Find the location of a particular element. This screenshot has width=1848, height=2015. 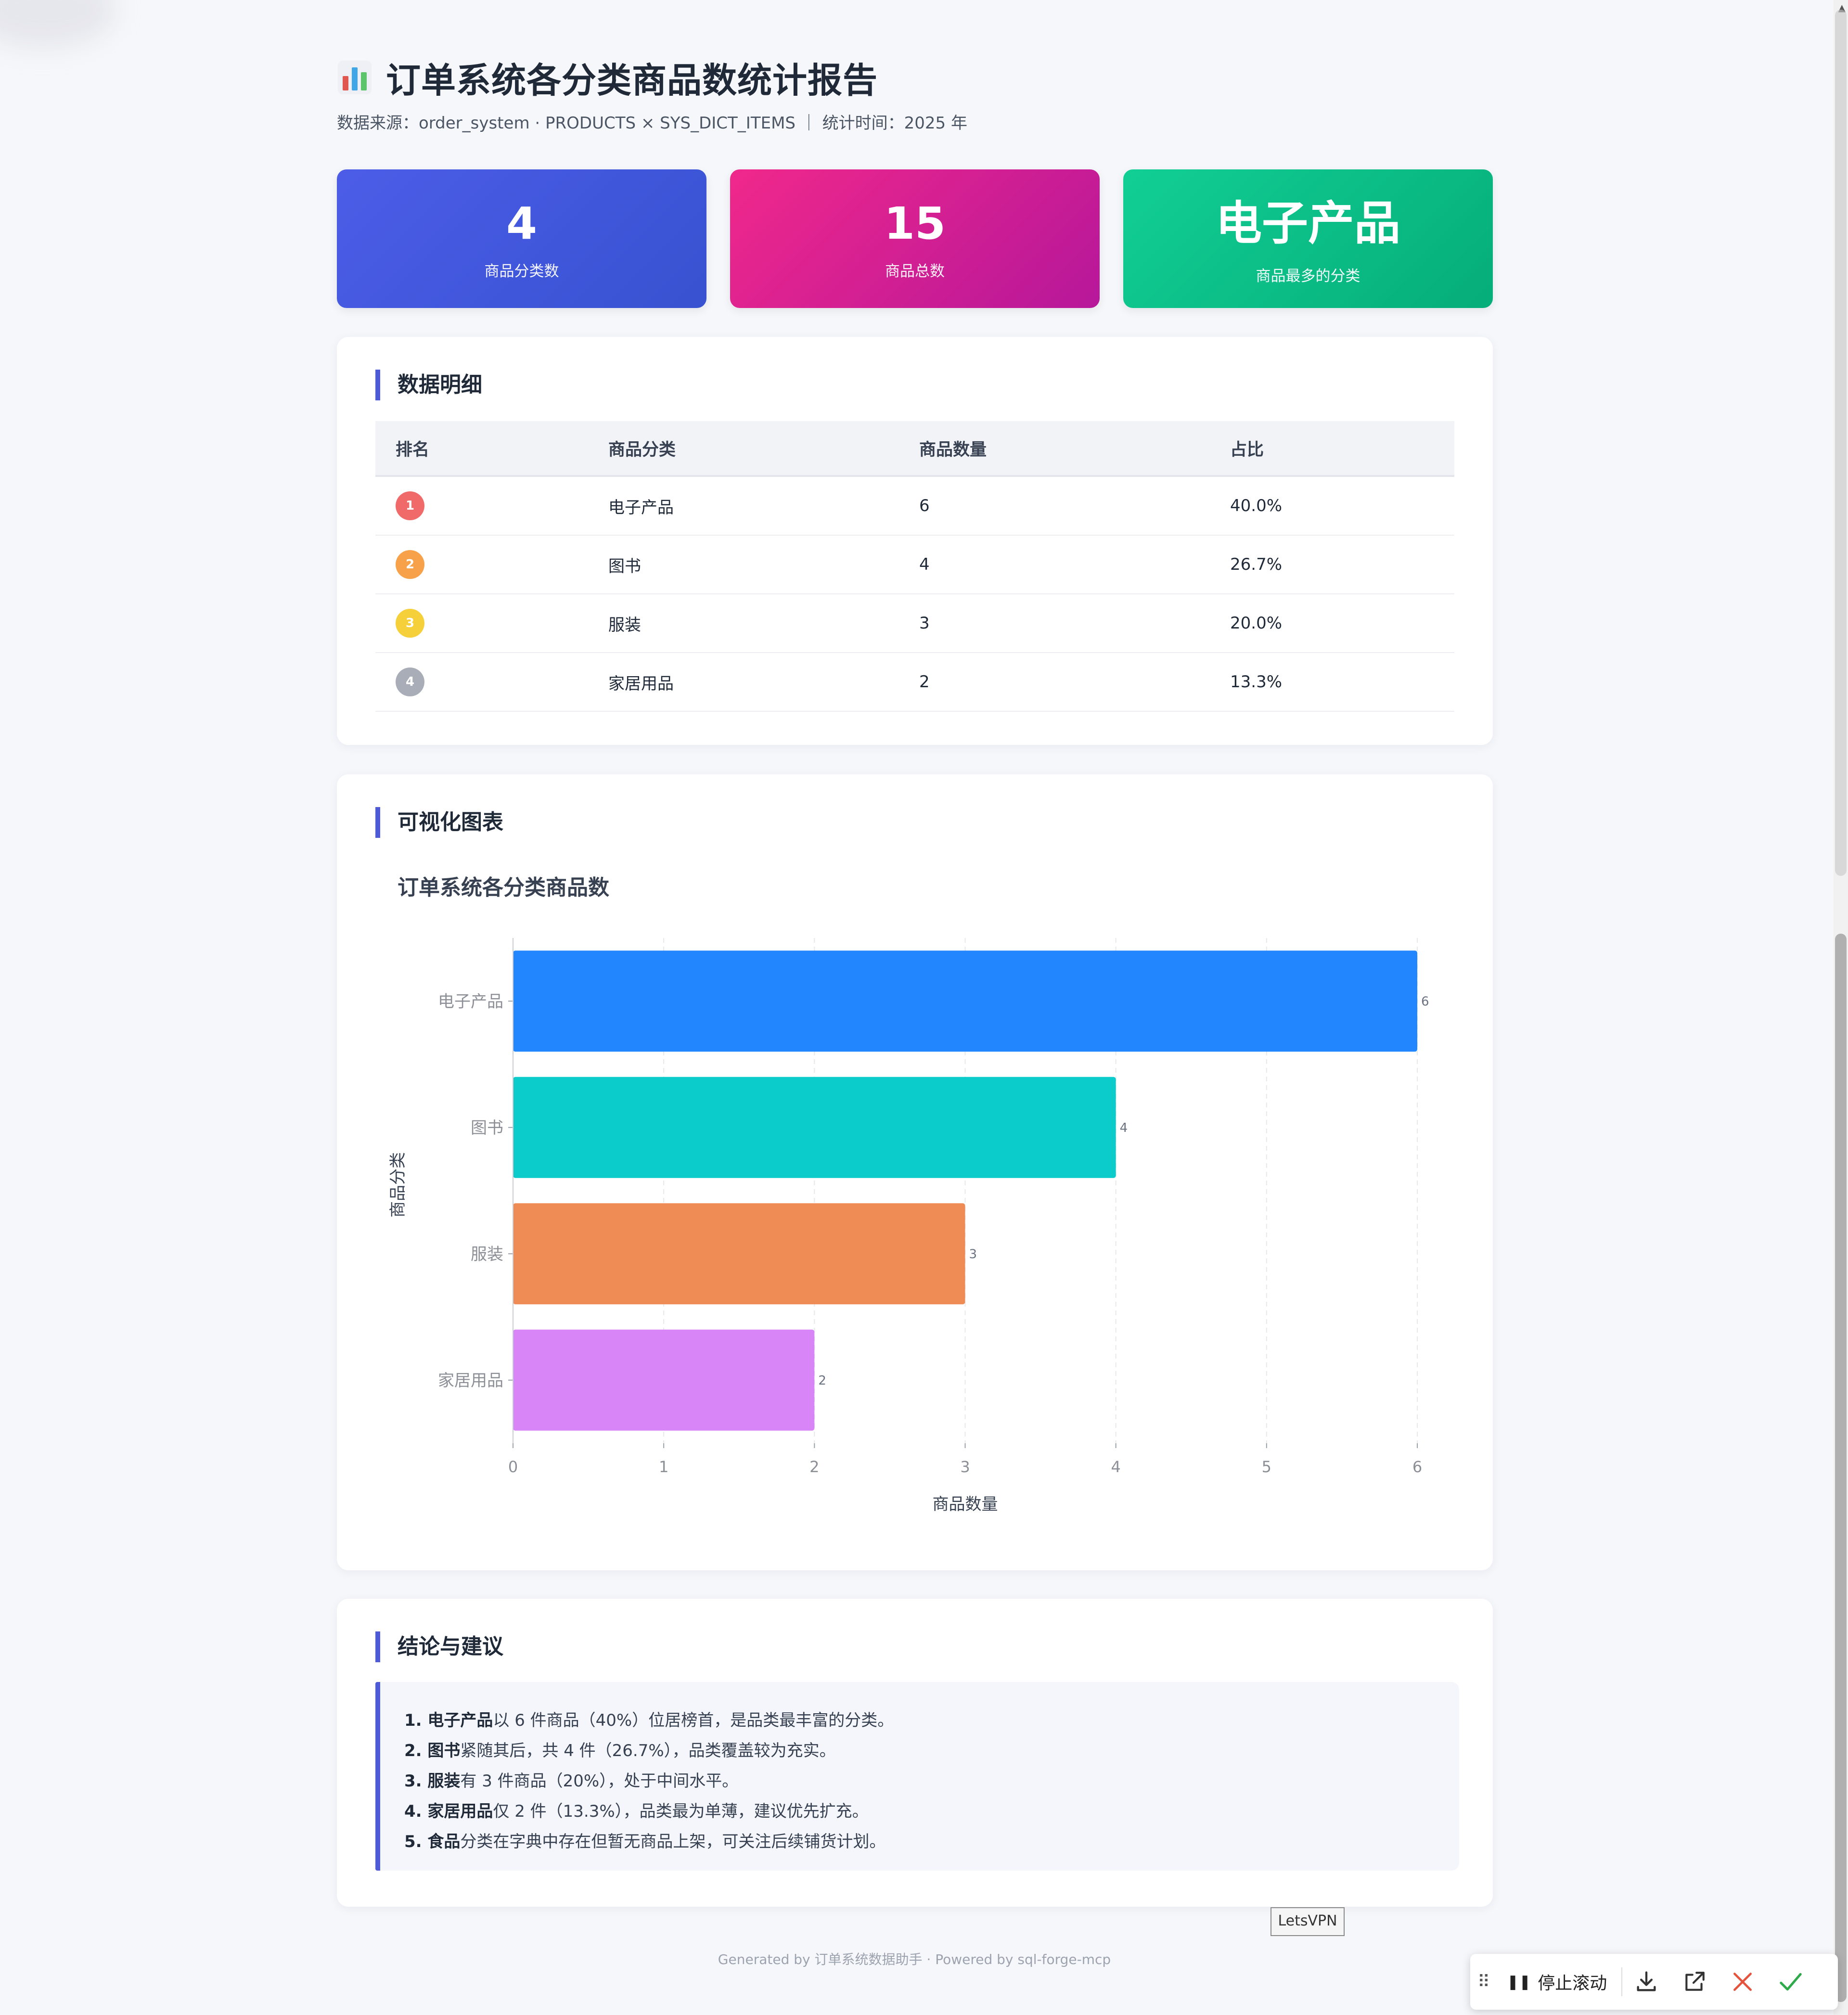

y-axis-label: 商品分类 is located at coordinates (398, 1185).